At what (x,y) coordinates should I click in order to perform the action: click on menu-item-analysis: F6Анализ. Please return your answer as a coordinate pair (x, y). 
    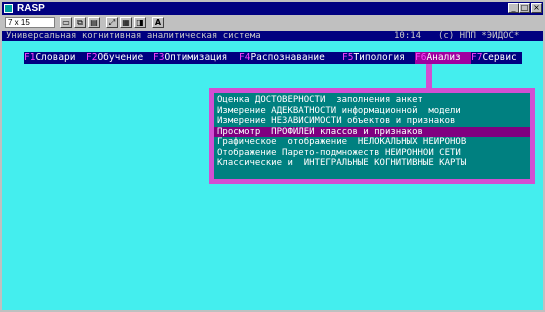
    Looking at the image, I should click on (443, 58).